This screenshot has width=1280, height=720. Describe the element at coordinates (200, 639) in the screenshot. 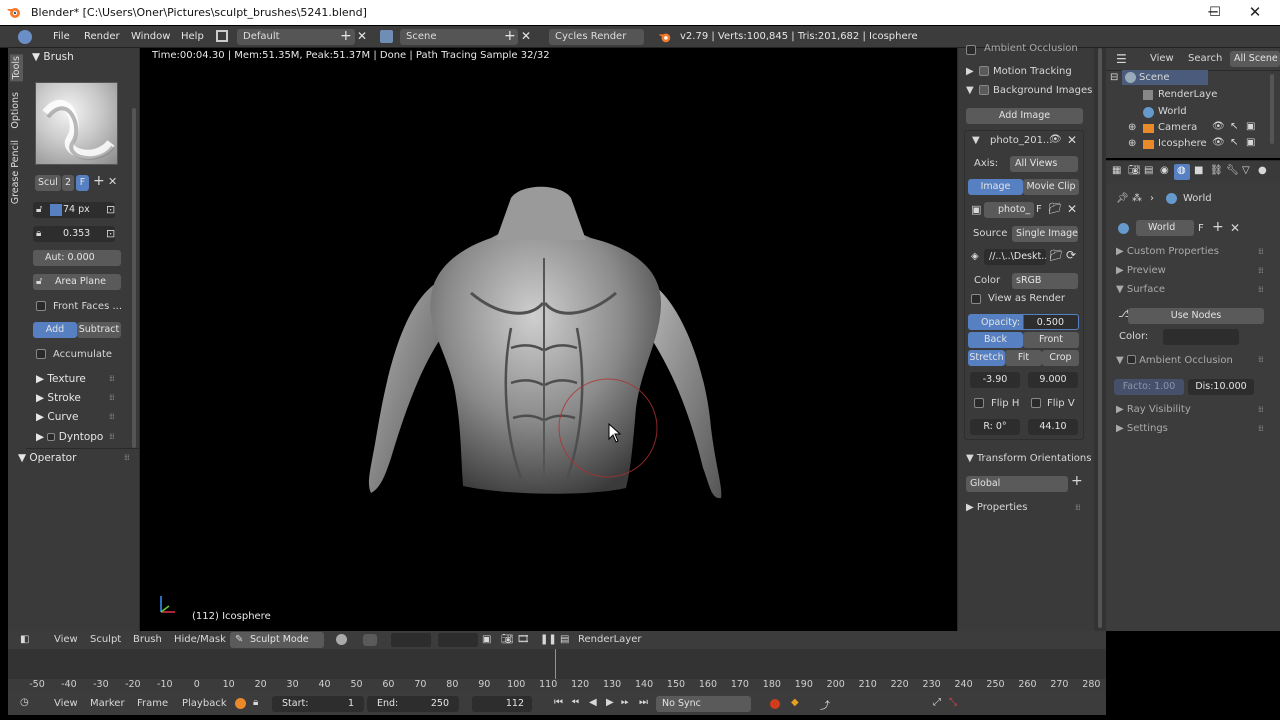

I see `header-menu-hide-mask: Hide/Mask` at that location.